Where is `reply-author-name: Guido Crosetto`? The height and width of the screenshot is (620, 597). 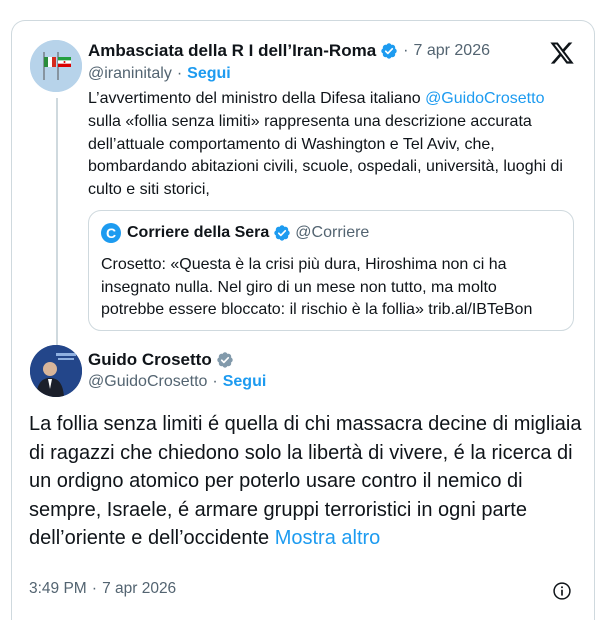
reply-author-name: Guido Crosetto is located at coordinates (150, 360).